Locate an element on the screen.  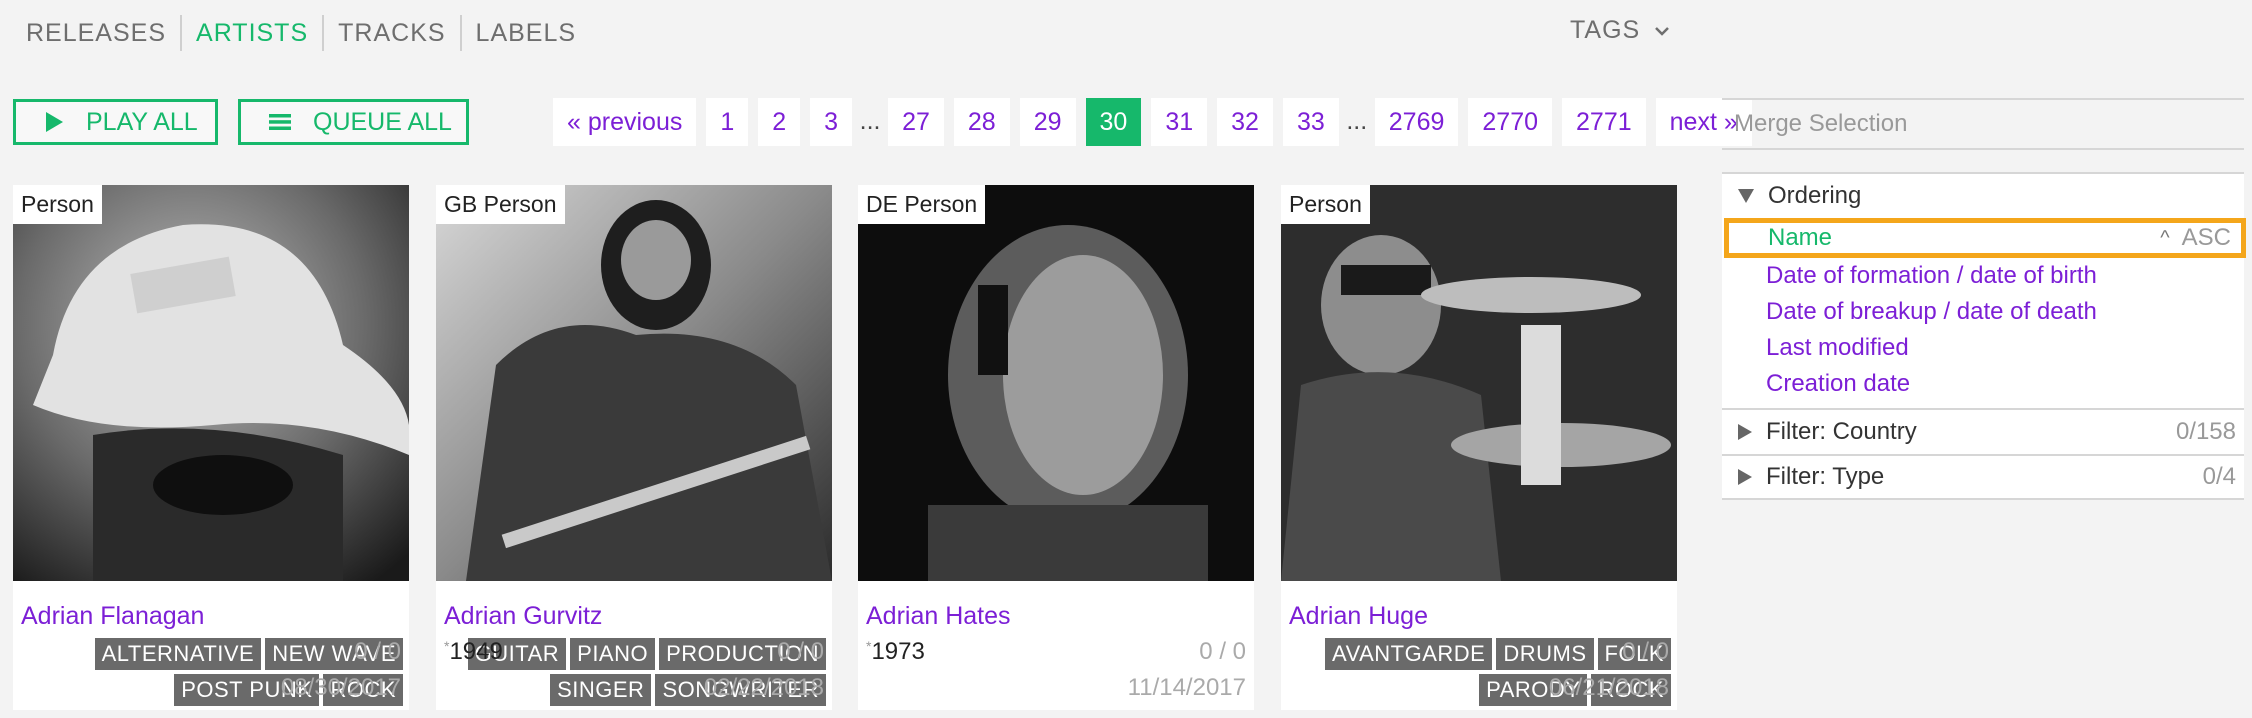
filter-label: Filter: Type is located at coordinates (1825, 476).